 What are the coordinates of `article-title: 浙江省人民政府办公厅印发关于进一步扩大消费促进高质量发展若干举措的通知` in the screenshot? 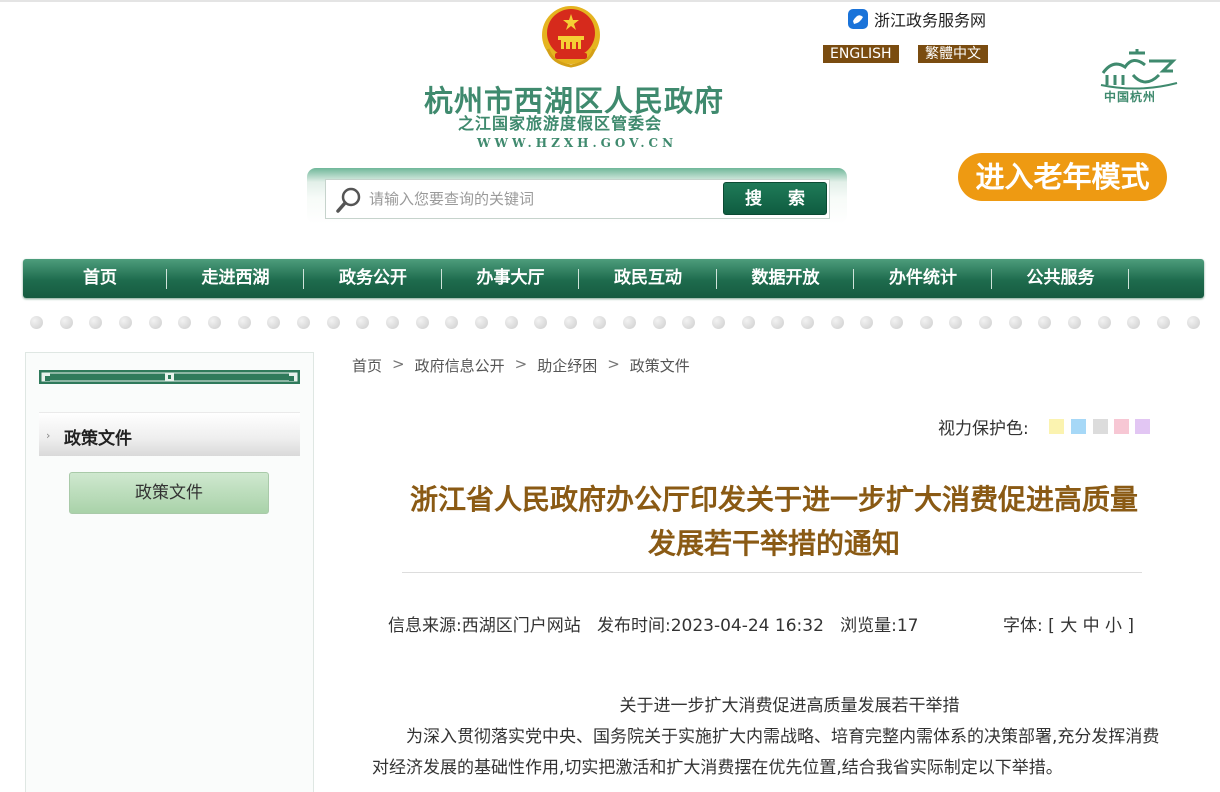 It's located at (773, 521).